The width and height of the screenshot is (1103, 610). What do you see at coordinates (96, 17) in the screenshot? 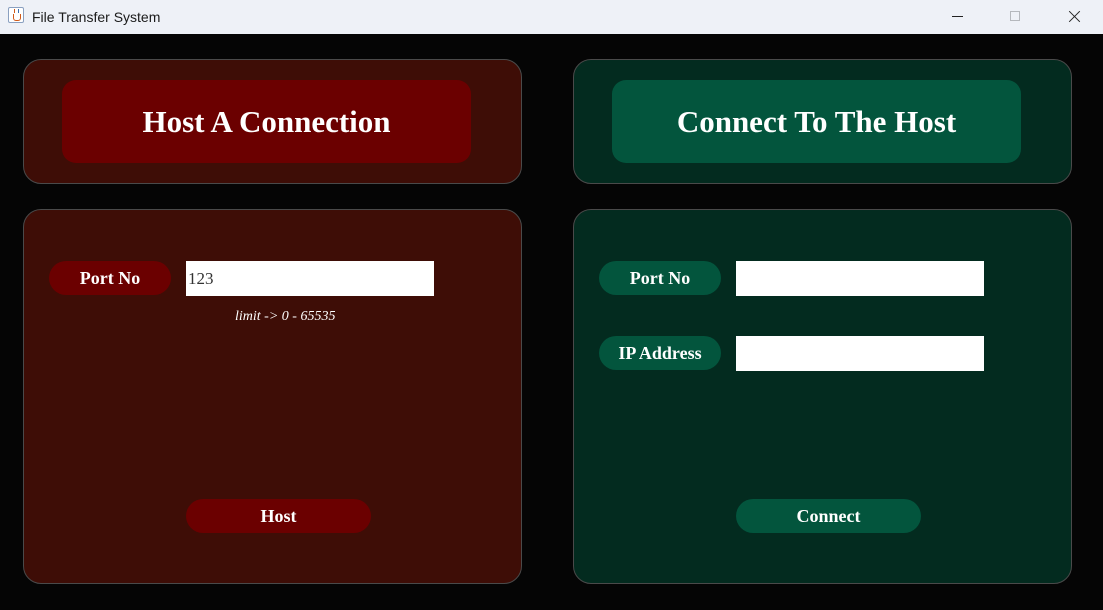
I see `window-title: File Transfer System` at bounding box center [96, 17].